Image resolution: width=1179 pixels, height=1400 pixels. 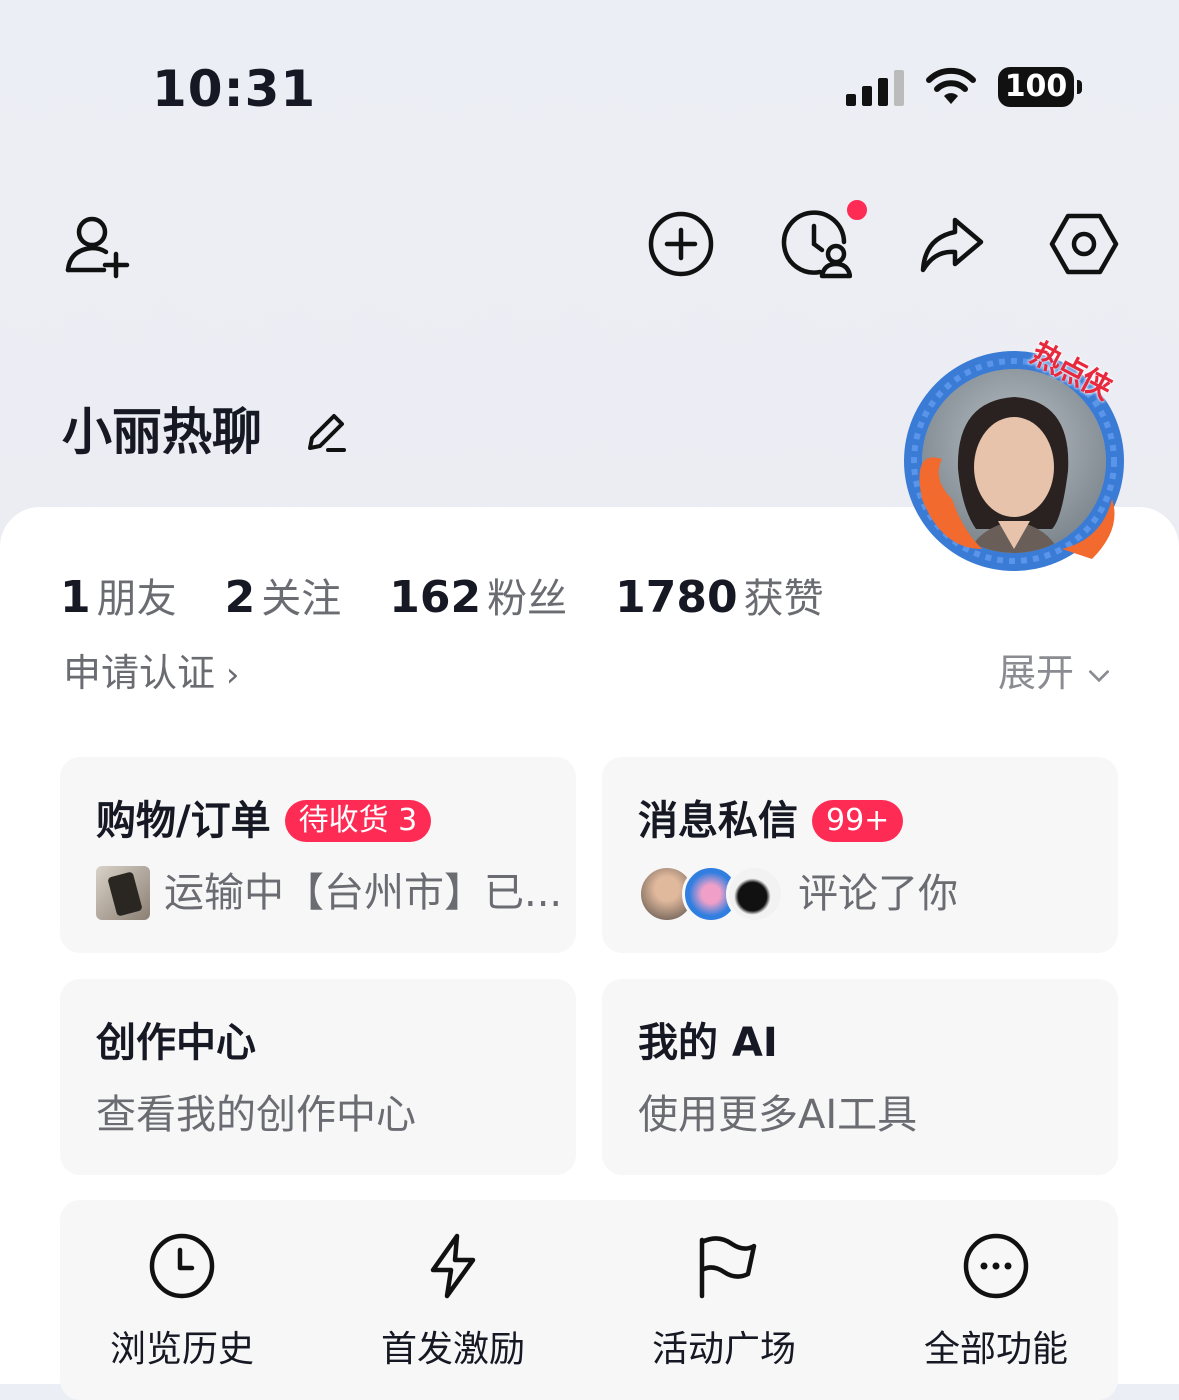 What do you see at coordinates (996, 1266) in the screenshot?
I see `more-icon` at bounding box center [996, 1266].